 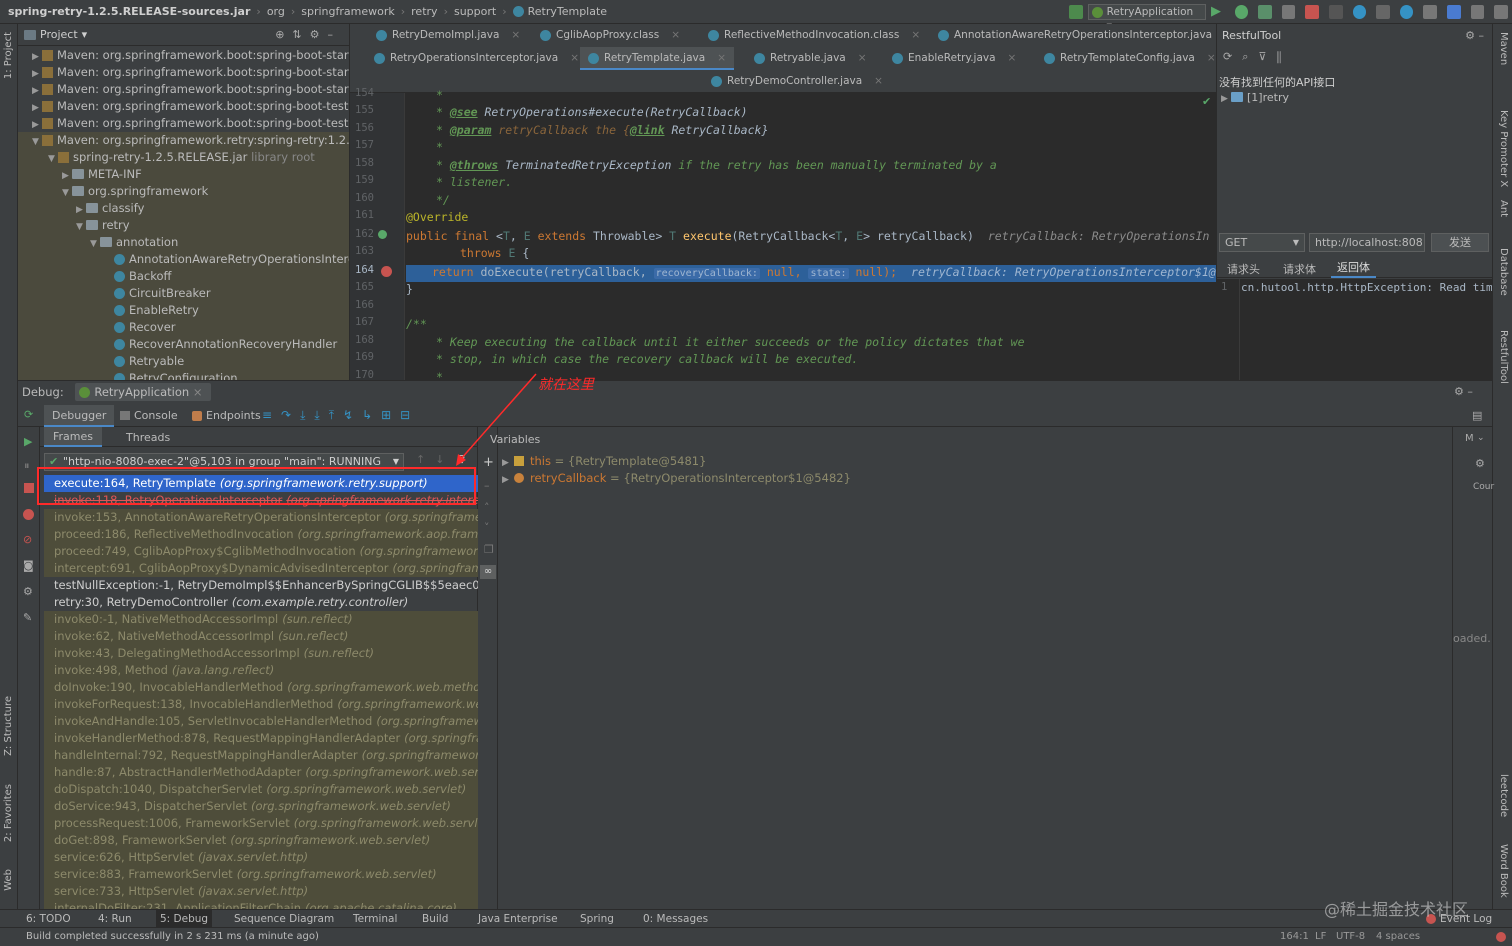 I want to click on profile-icon, so click(x=1288, y=12).